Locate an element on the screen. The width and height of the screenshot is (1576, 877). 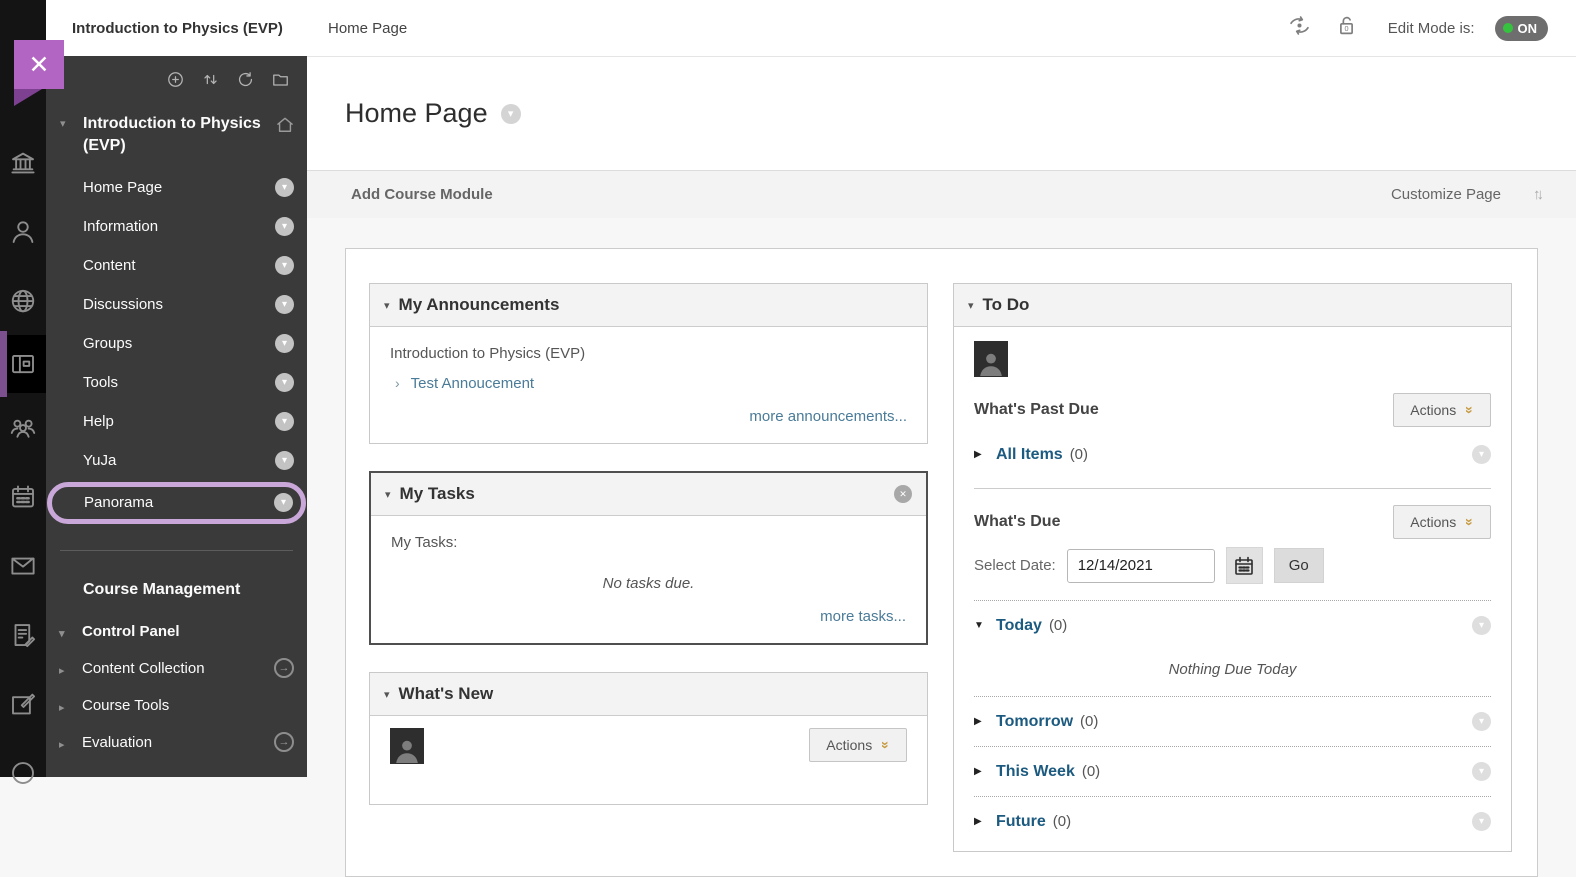
page-title-chevron-icon: ▾ is located at coordinates (510, 113).